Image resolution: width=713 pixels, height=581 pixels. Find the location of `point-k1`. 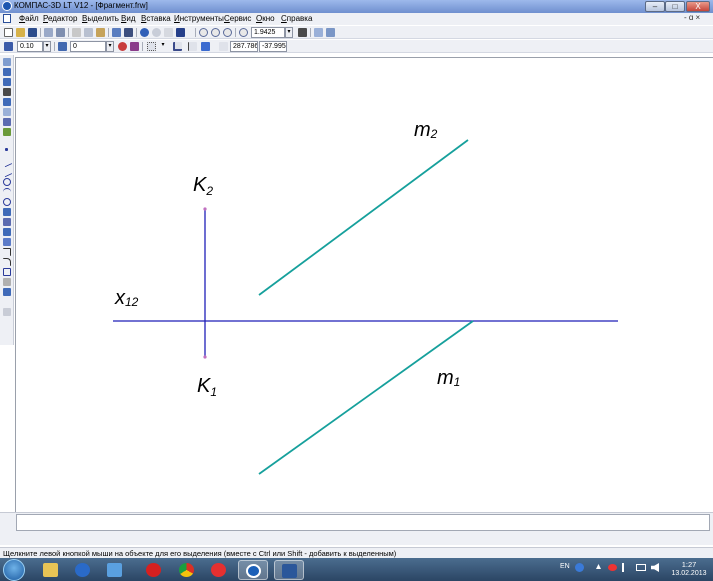

point-k1 is located at coordinates (205, 357).